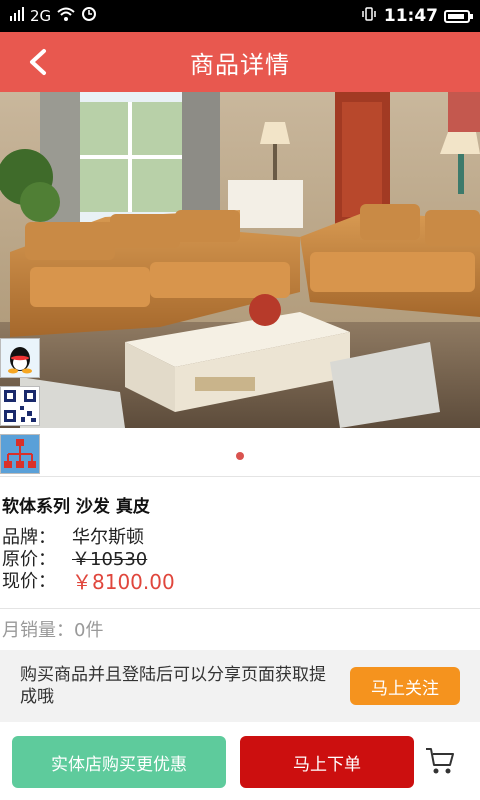 This screenshot has height=800, width=480. I want to click on back-button, so click(38, 62).